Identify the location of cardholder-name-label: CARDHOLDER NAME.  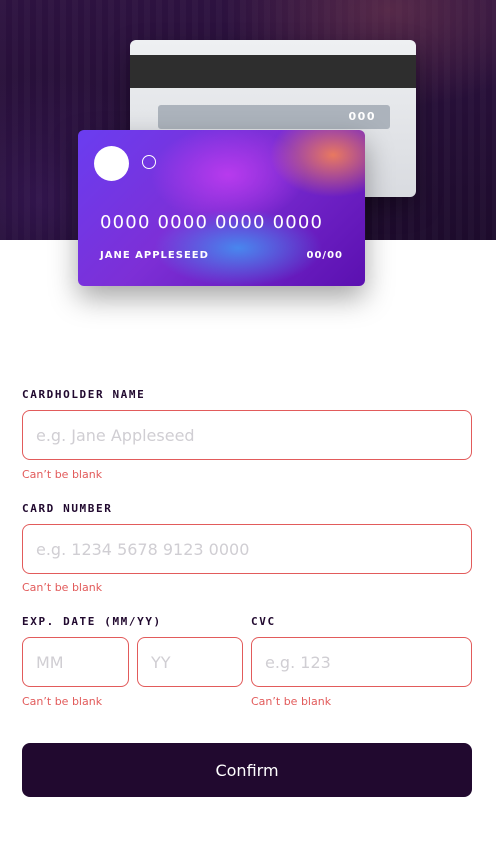
(84, 394).